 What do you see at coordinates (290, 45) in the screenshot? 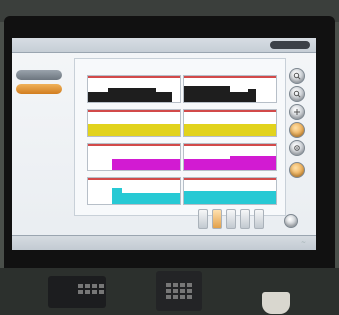
I see `title-status-pill` at bounding box center [290, 45].